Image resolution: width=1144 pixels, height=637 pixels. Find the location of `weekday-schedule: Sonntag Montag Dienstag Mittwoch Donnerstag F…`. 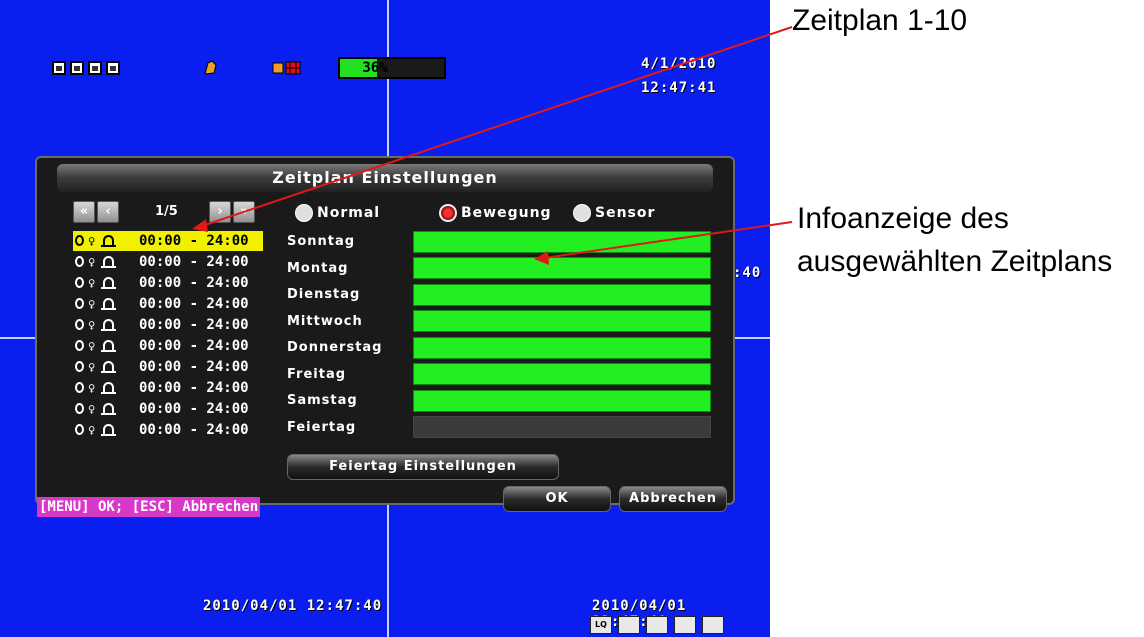

weekday-schedule: Sonntag Montag Dienstag Mittwoch Donnerstag F… is located at coordinates (499, 336).